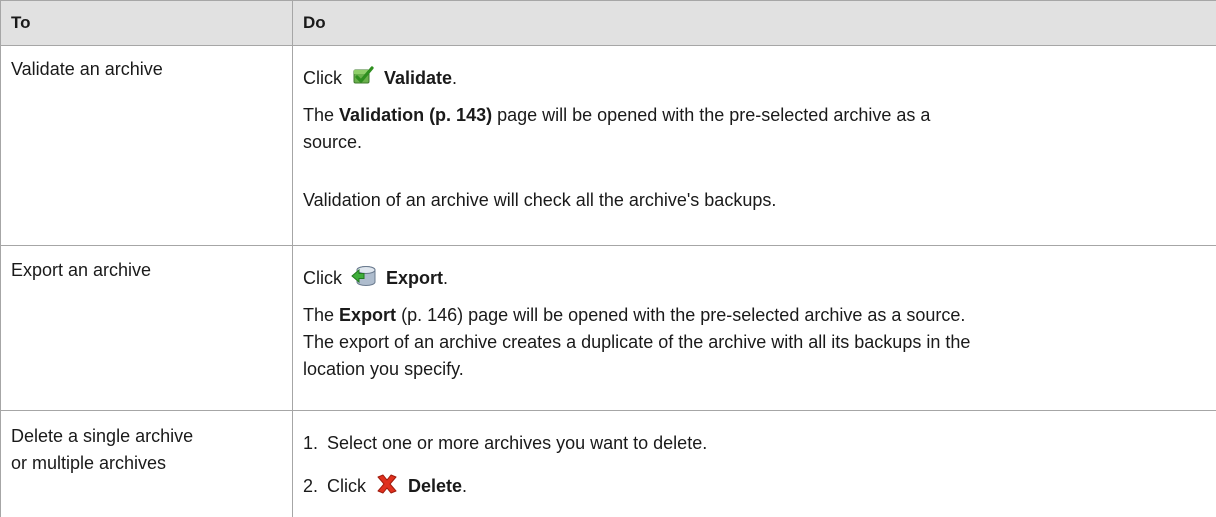 Image resolution: width=1216 pixels, height=517 pixels. What do you see at coordinates (364, 279) in the screenshot?
I see `export-icon` at bounding box center [364, 279].